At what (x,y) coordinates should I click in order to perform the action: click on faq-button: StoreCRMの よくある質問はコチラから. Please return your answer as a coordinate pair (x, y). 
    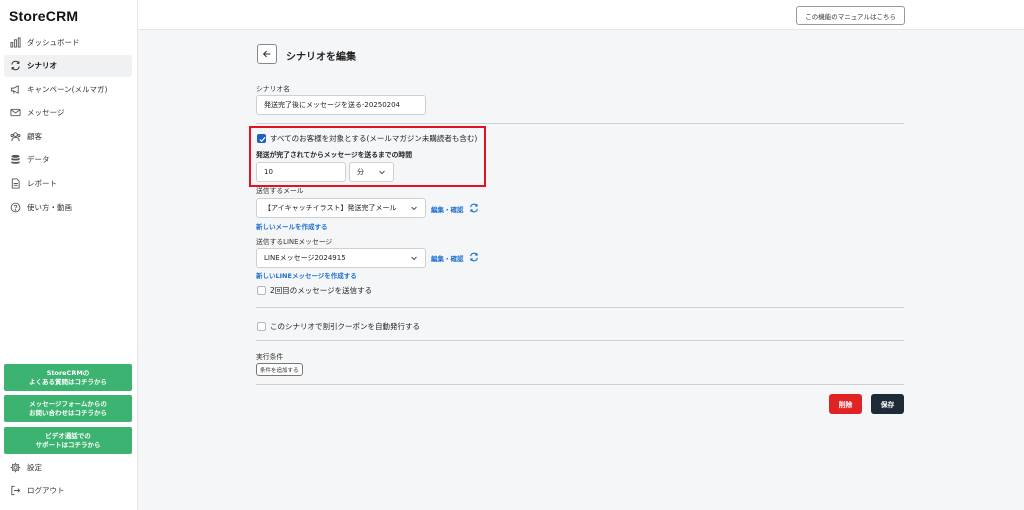
    Looking at the image, I should click on (68, 377).